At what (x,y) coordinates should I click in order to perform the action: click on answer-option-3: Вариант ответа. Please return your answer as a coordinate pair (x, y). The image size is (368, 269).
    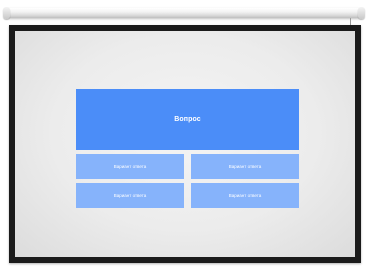
    Looking at the image, I should click on (130, 195).